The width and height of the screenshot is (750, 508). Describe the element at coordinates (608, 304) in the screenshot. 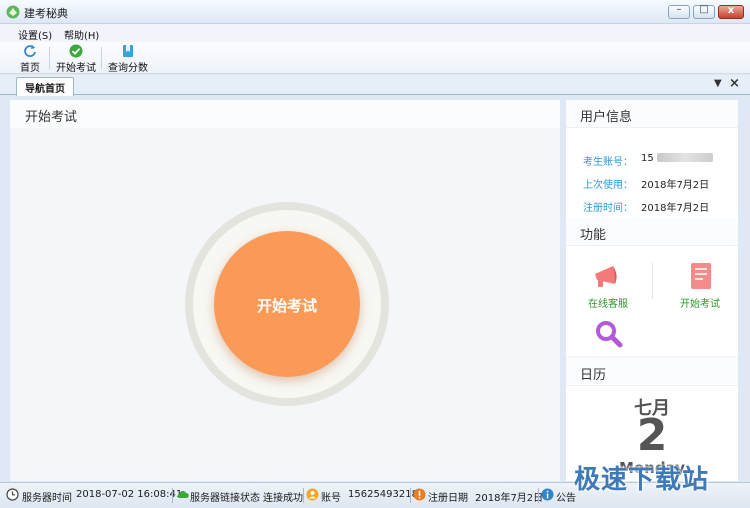

I see `online-service-label: 在线客服` at that location.